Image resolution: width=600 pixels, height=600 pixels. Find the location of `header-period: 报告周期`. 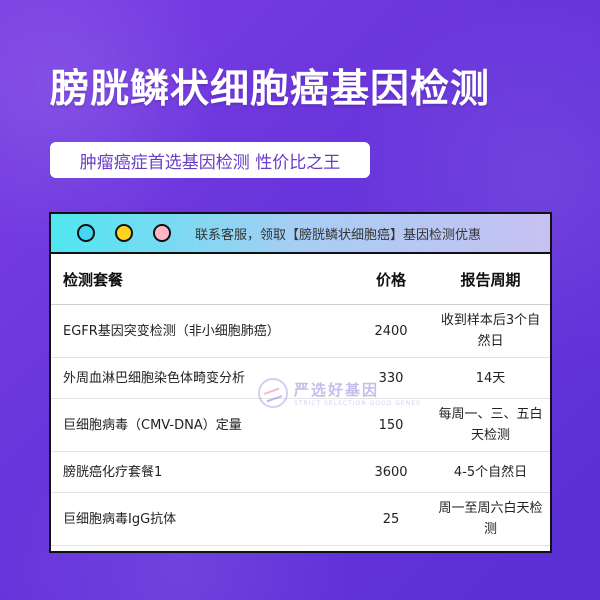

header-period: 报告周期 is located at coordinates (490, 279).